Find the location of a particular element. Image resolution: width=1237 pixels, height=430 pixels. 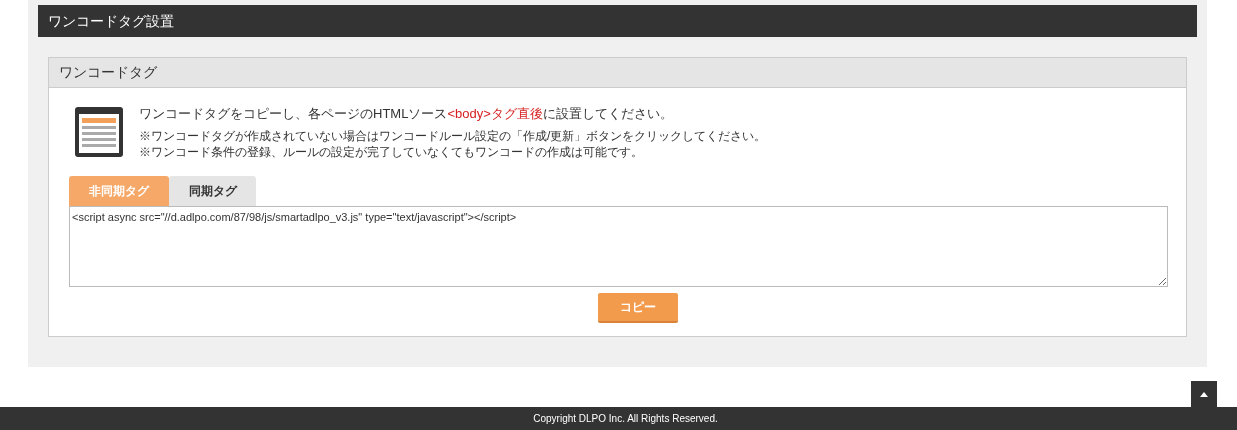

instruction-text: ワンコードタグをコピーし、各ページのHTMLソース<body>タグ直後に設置してください。 is located at coordinates (406, 114).